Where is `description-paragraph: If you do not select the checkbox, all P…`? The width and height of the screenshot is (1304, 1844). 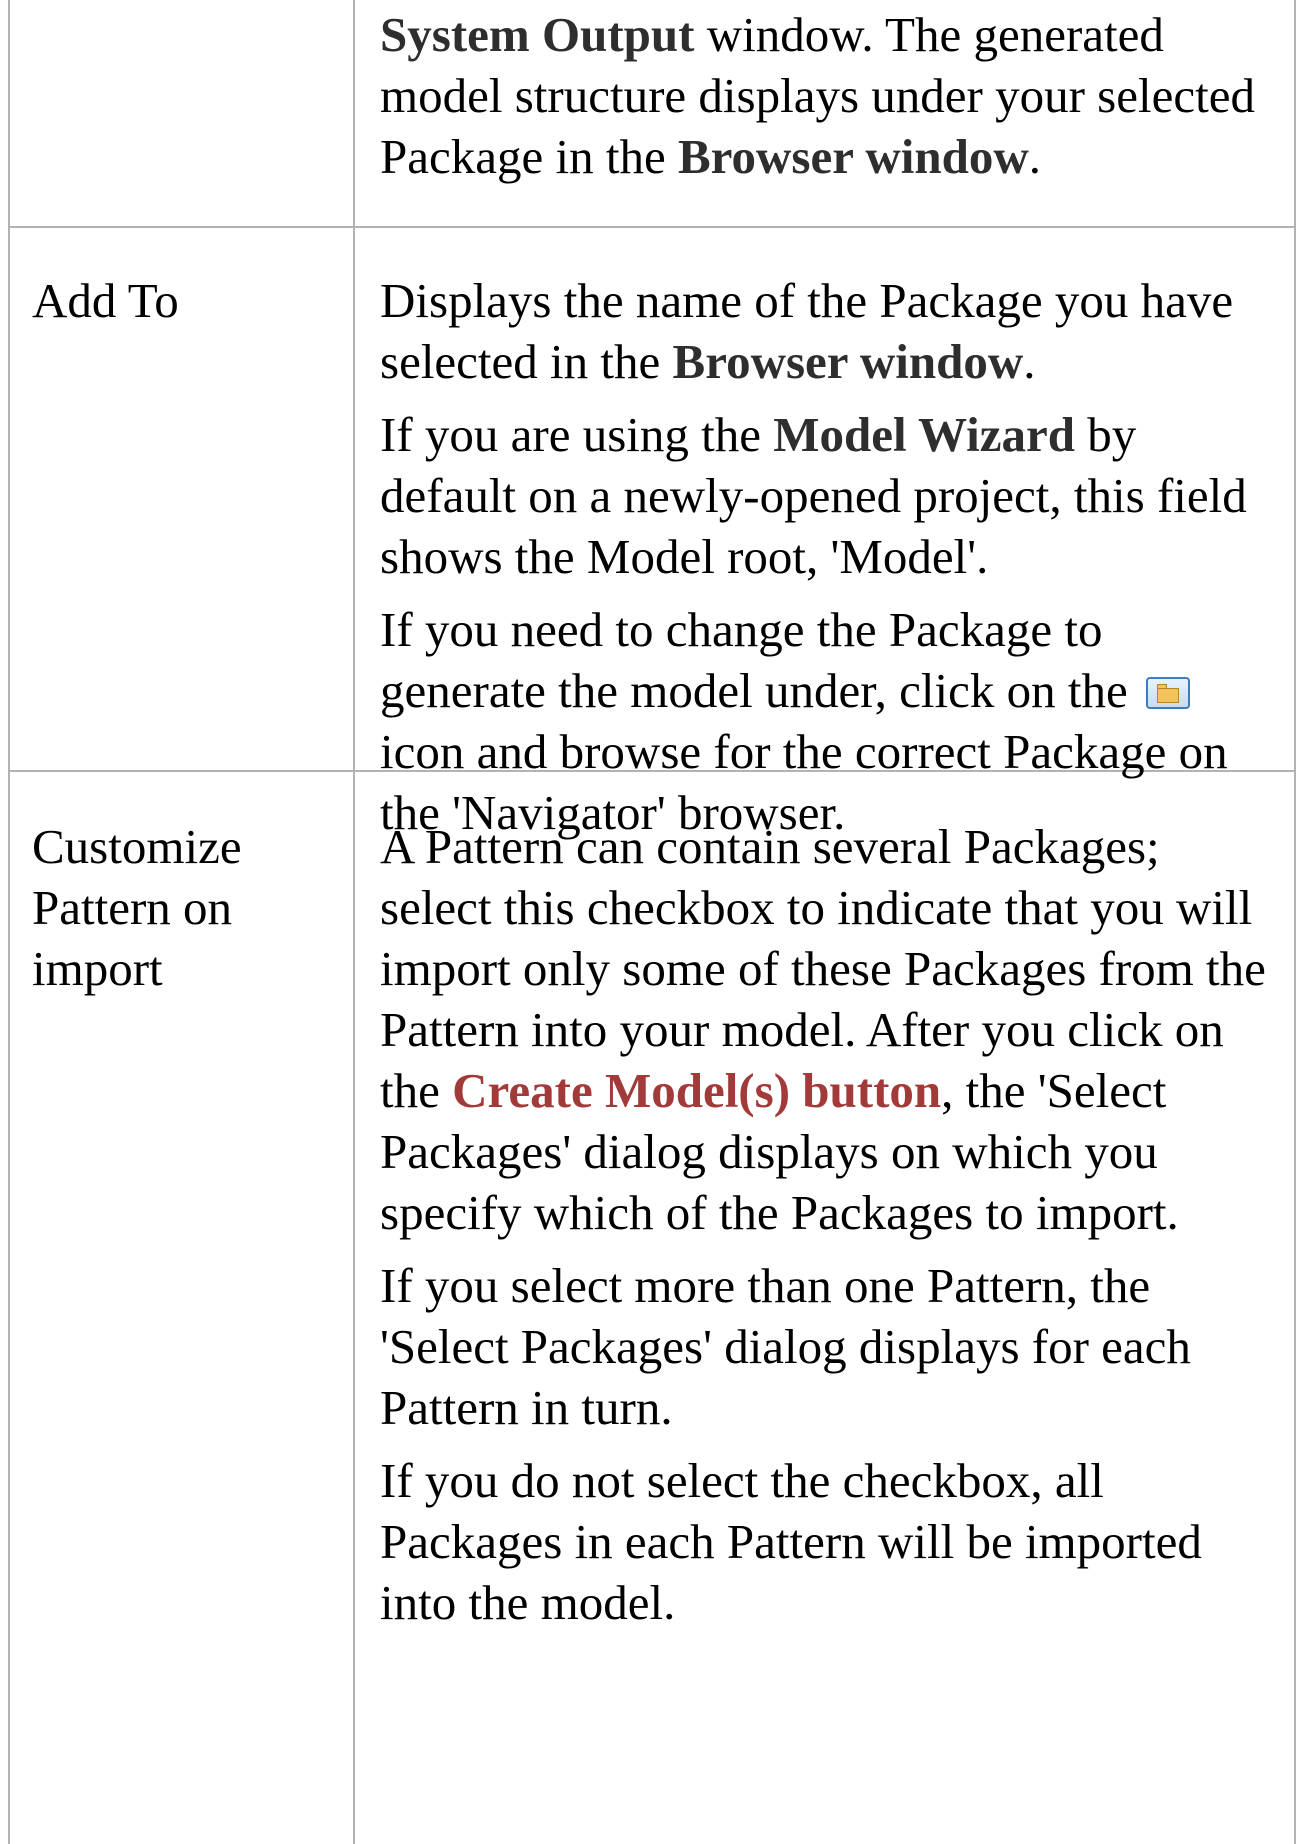
description-paragraph: If you do not select the checkbox, all P… is located at coordinates (830, 1541).